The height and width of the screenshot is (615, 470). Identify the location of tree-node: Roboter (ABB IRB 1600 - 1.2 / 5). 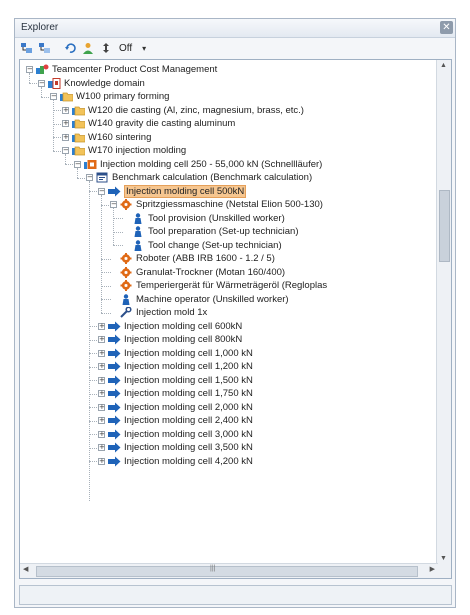
(192, 258).